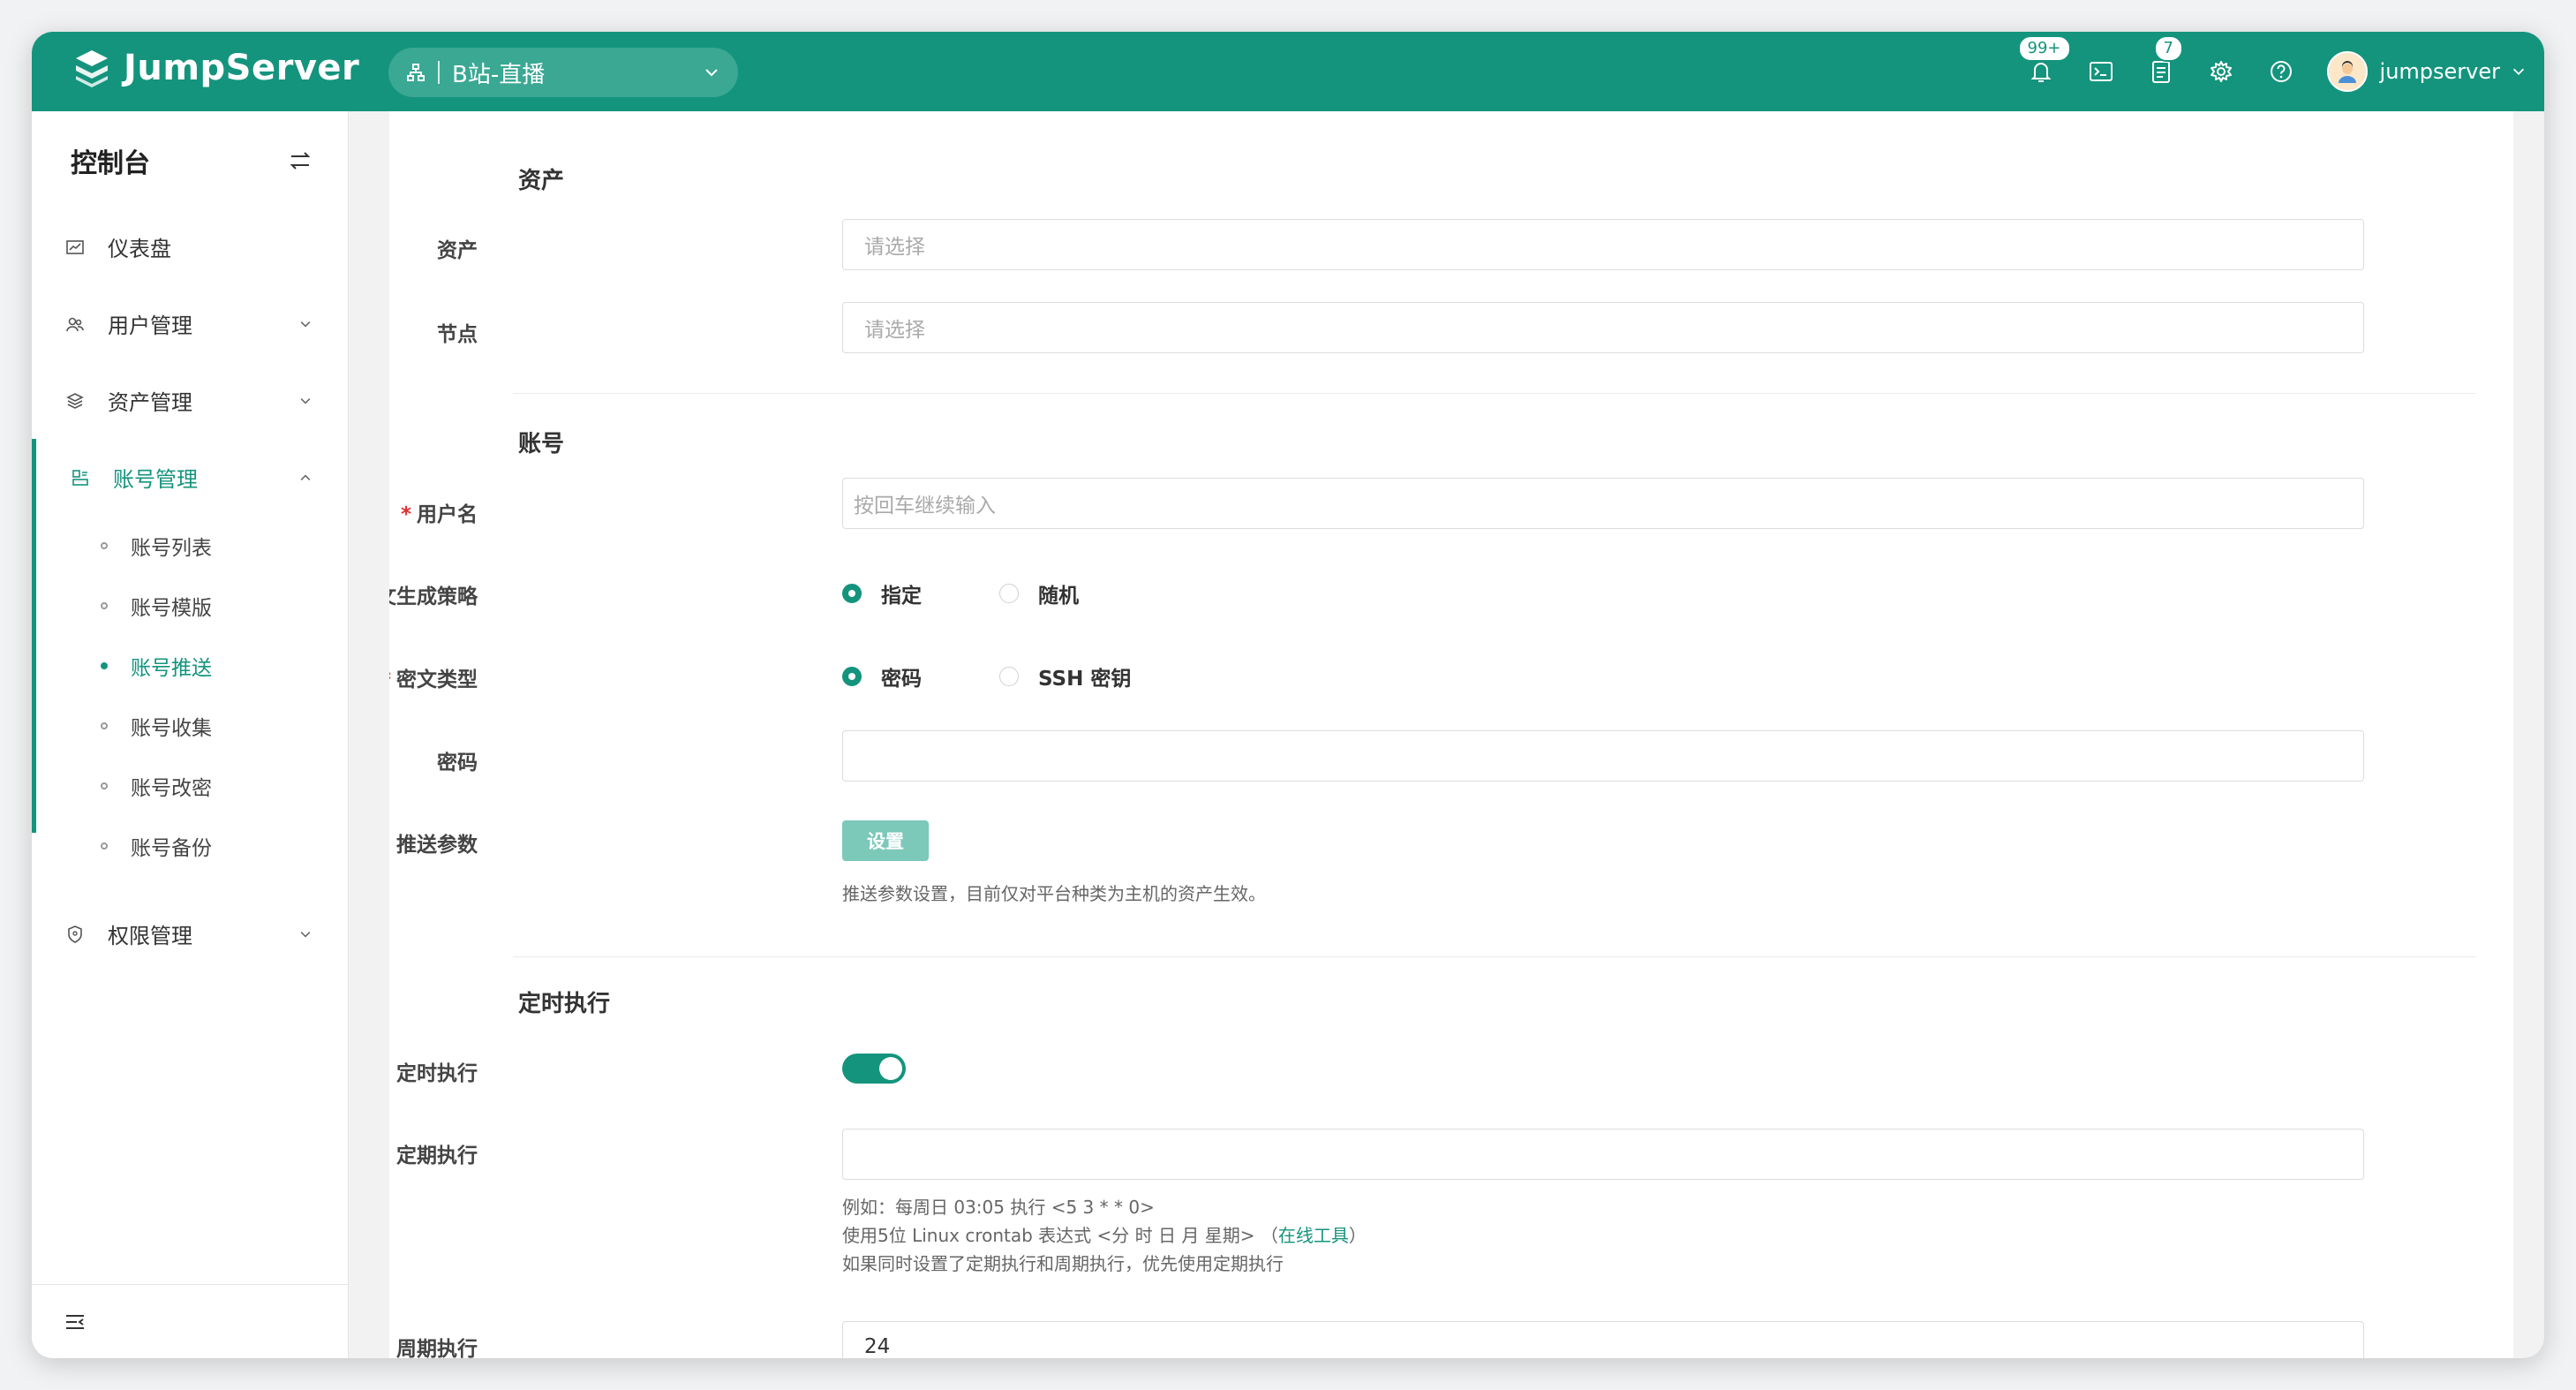  Describe the element at coordinates (156, 479) in the screenshot. I see `sidebar-item-label: 账号管理` at that location.